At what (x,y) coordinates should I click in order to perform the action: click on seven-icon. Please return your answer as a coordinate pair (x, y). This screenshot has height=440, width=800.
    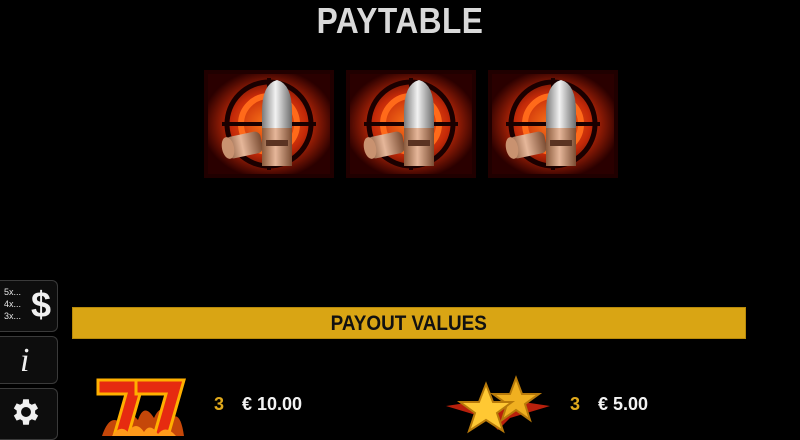
    Looking at the image, I should click on (141, 407).